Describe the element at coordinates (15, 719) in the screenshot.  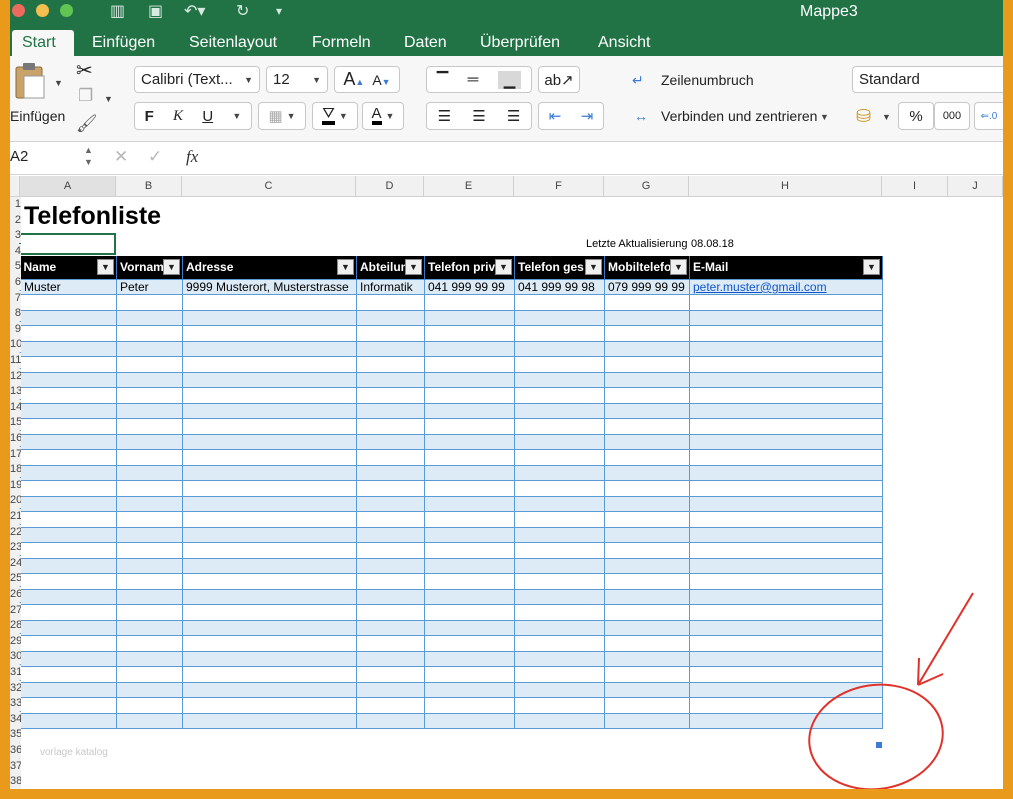
I see `row-header: 34` at that location.